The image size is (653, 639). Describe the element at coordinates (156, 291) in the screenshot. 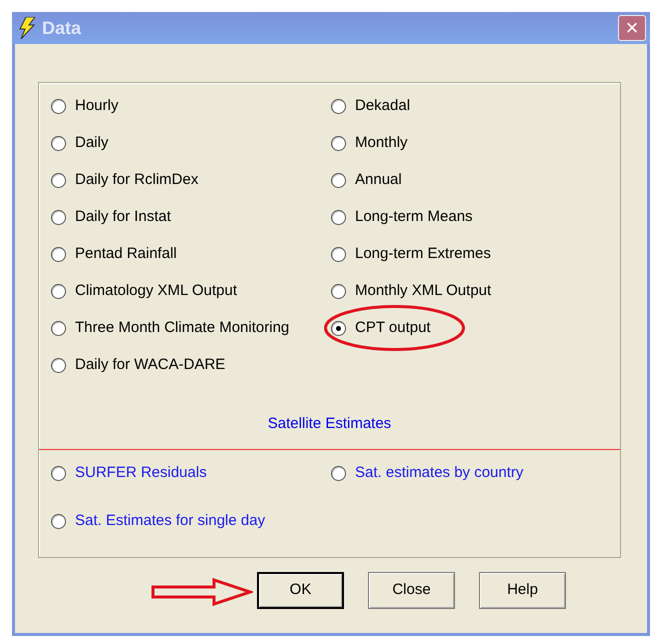

I see `option-label: Climatology XML Output` at that location.